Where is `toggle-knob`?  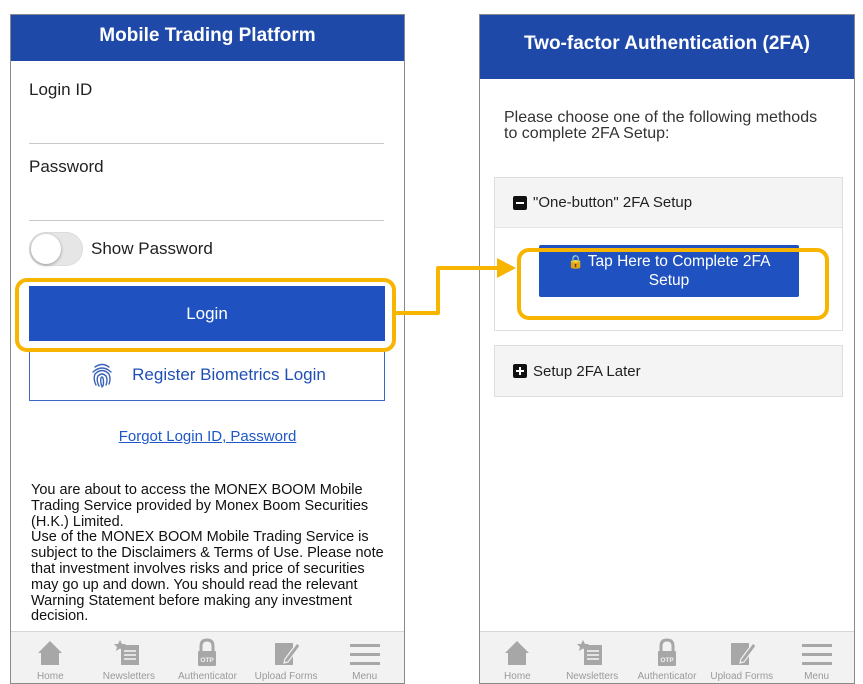
toggle-knob is located at coordinates (46, 249).